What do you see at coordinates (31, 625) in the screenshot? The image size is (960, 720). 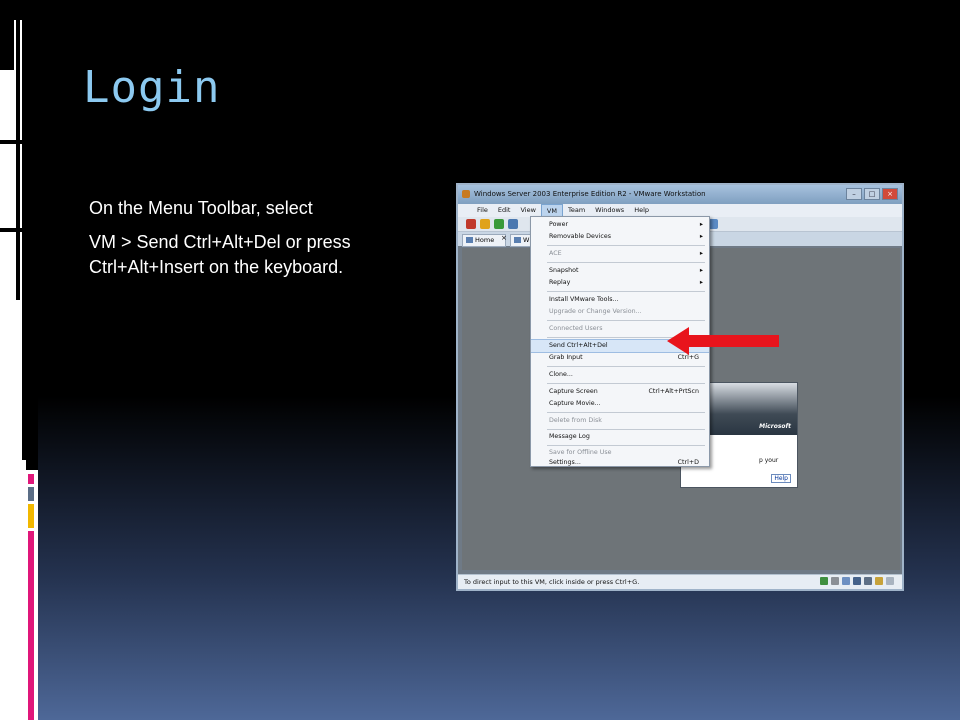 I see `accent-bar-magenta` at bounding box center [31, 625].